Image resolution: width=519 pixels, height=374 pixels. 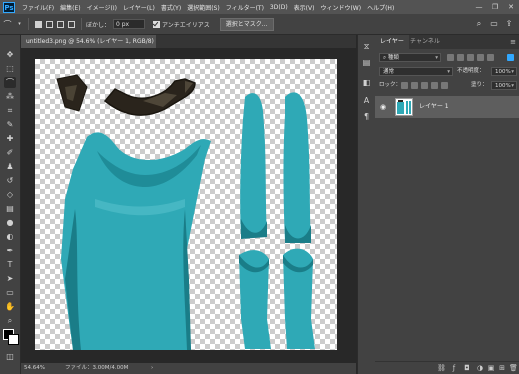 What do you see at coordinates (366, 46) in the screenshot?
I see `history-panel-icon: ⧖` at bounding box center [366, 46].